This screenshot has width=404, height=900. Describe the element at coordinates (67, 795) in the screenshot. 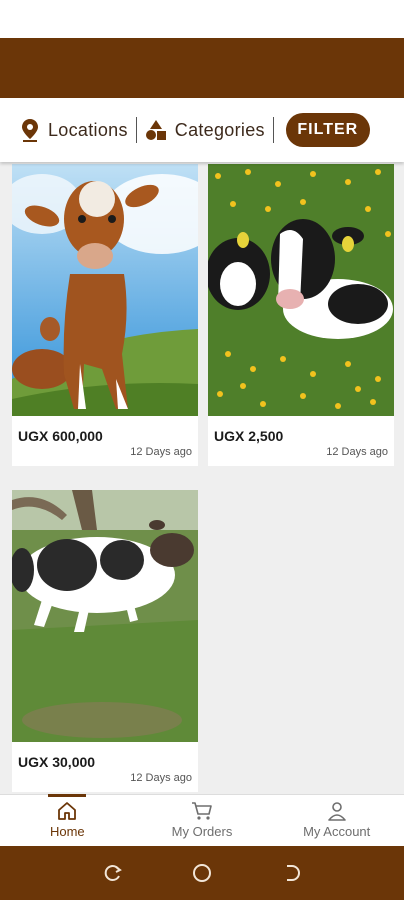

I see `active-indicator` at that location.